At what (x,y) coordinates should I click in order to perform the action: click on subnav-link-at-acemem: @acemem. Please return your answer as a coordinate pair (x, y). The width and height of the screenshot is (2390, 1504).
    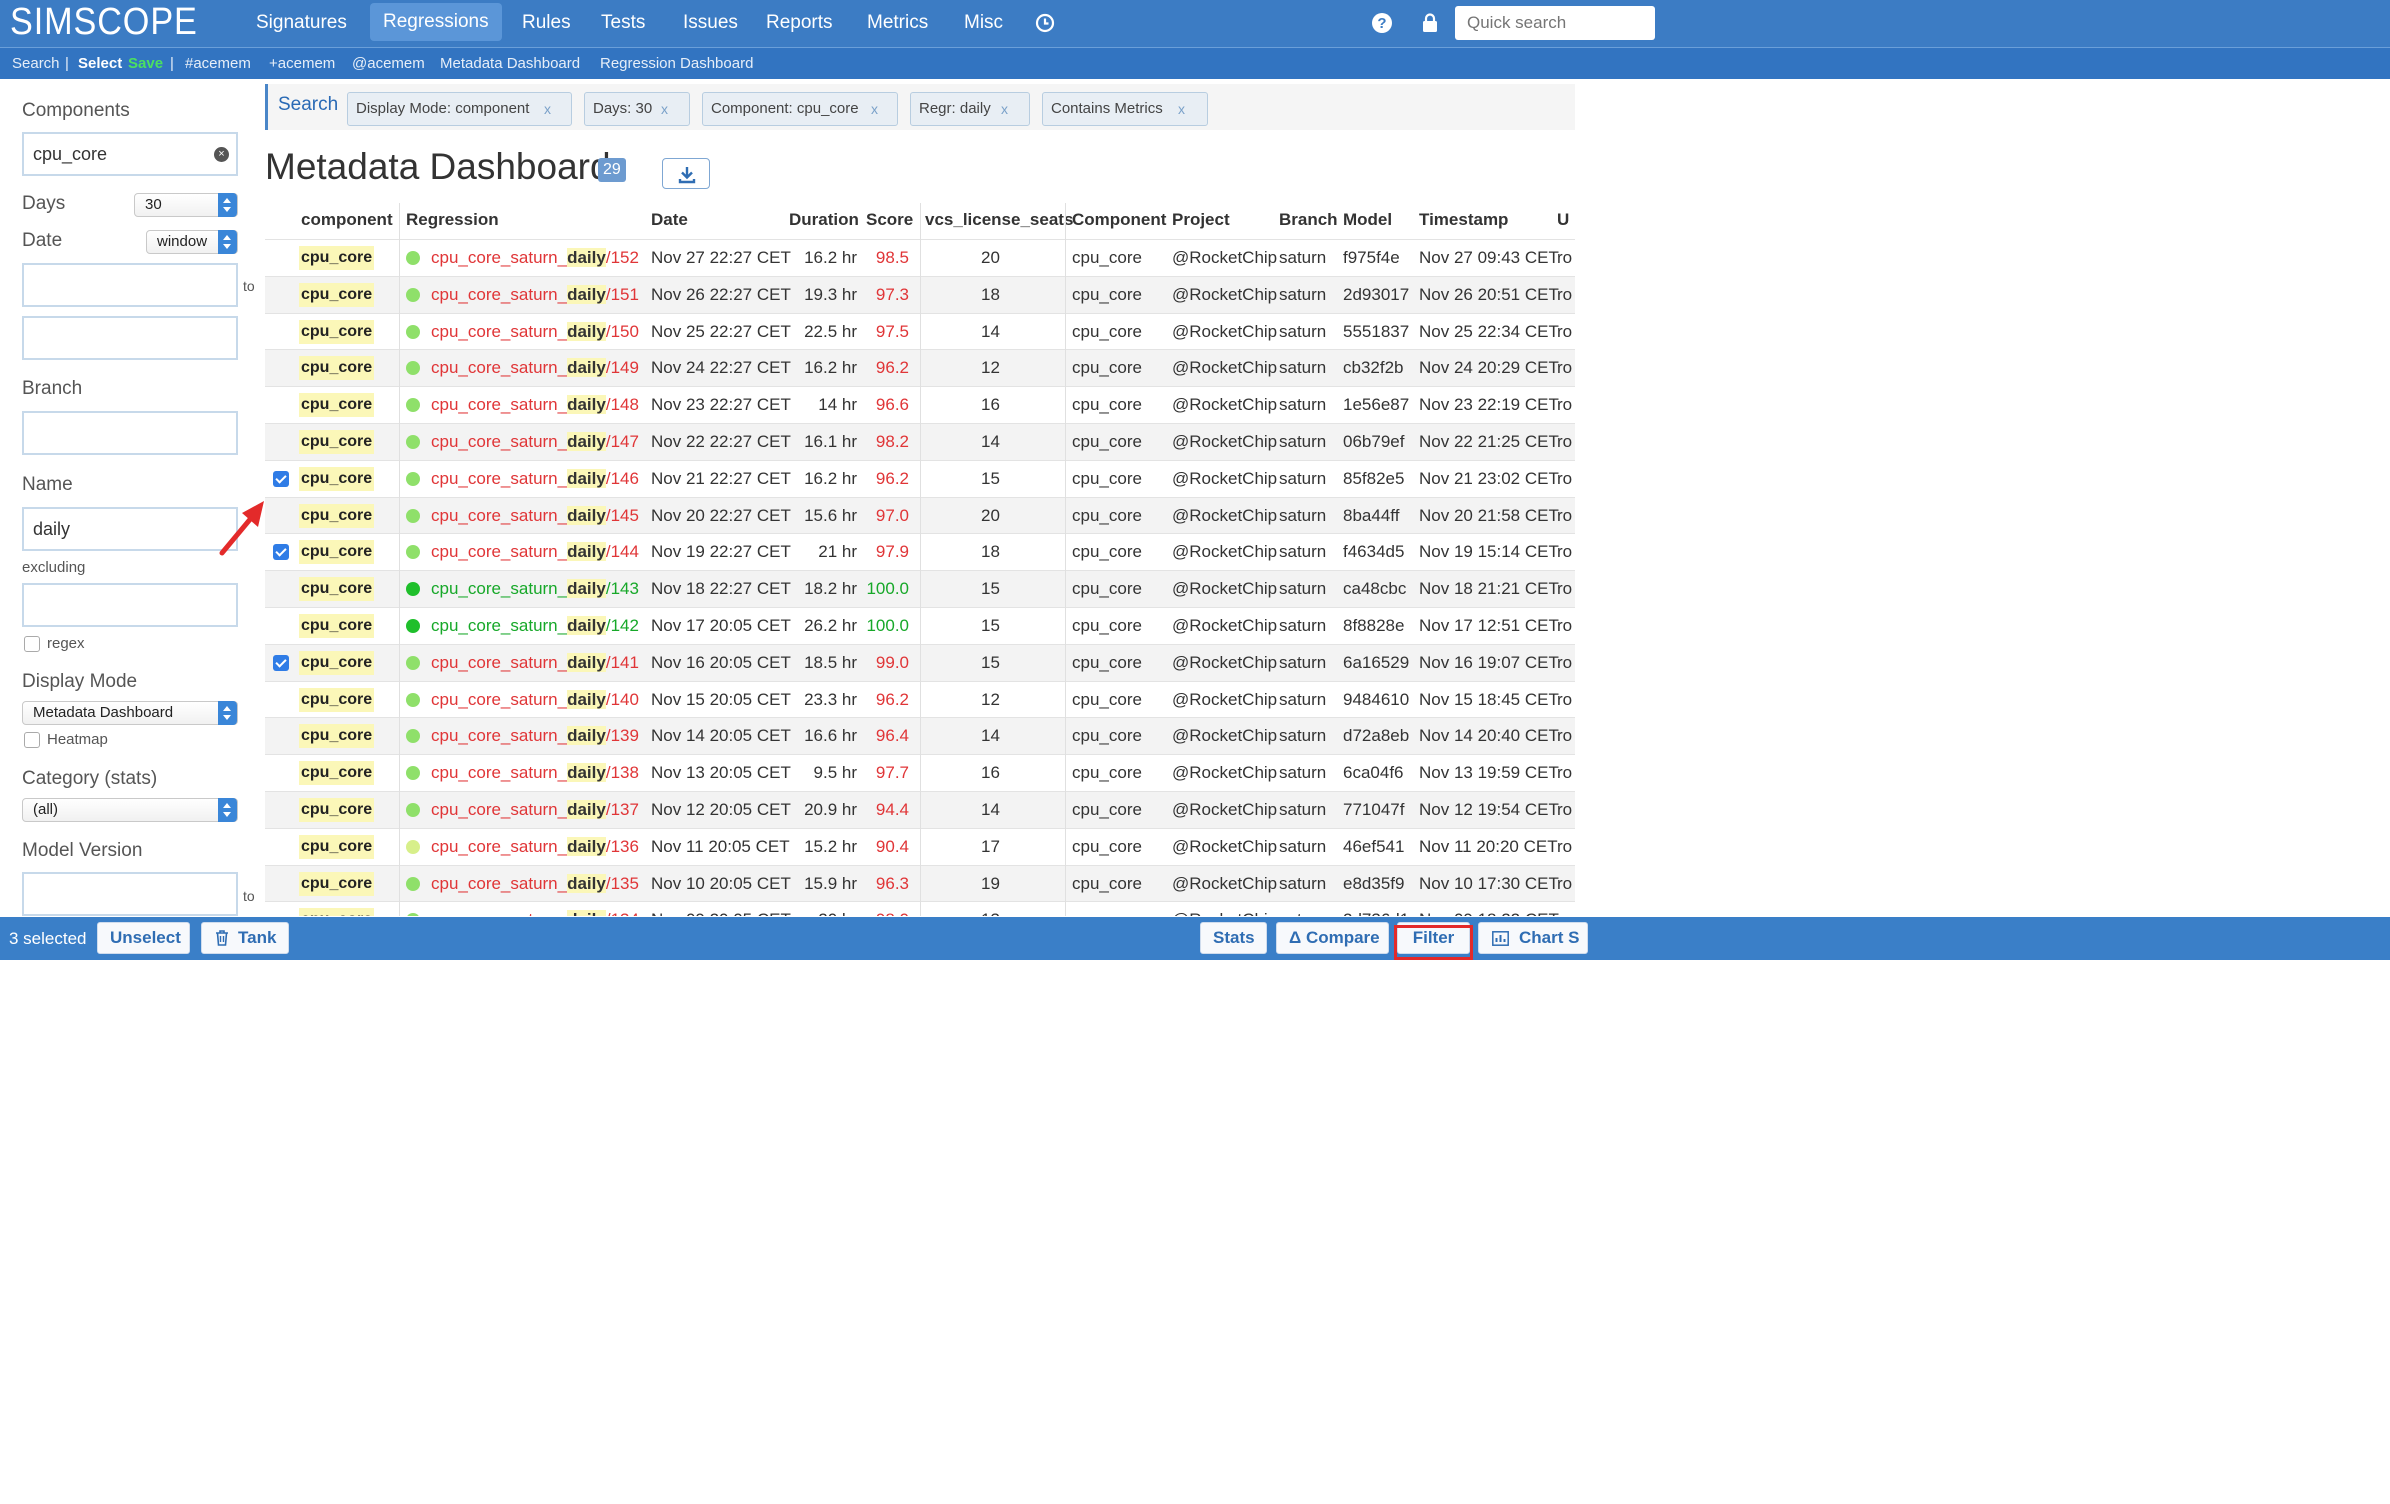
    Looking at the image, I should click on (388, 63).